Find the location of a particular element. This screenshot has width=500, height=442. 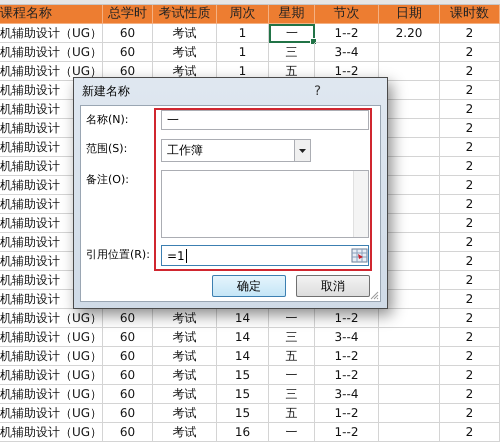

column-header: 考试性质 is located at coordinates (185, 14).